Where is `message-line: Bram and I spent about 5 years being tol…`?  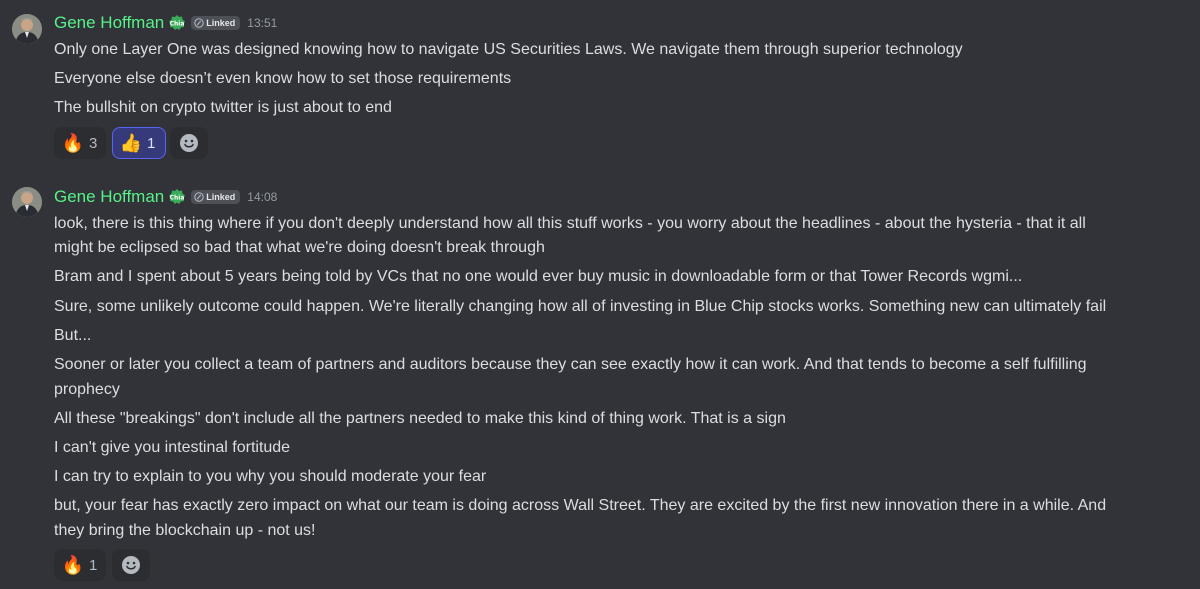 message-line: Bram and I spent about 5 years being tol… is located at coordinates (538, 276).